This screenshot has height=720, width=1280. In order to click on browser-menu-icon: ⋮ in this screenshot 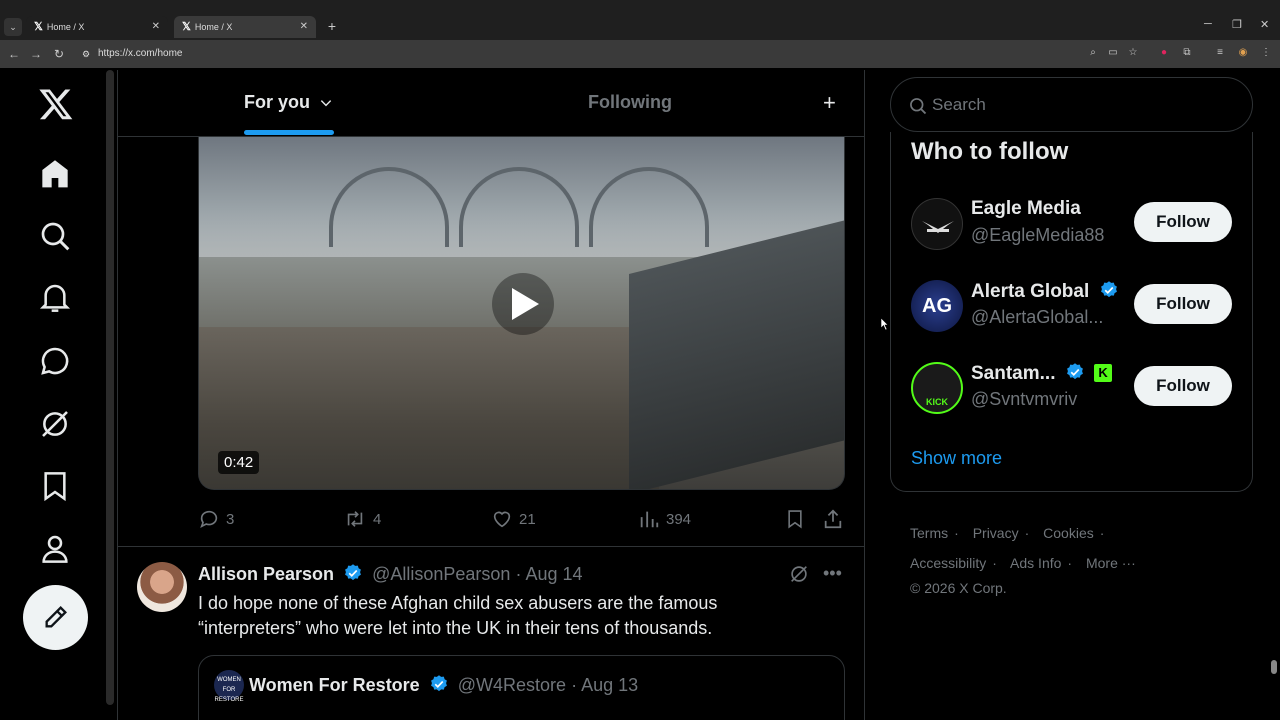, I will do `click(1266, 53)`.